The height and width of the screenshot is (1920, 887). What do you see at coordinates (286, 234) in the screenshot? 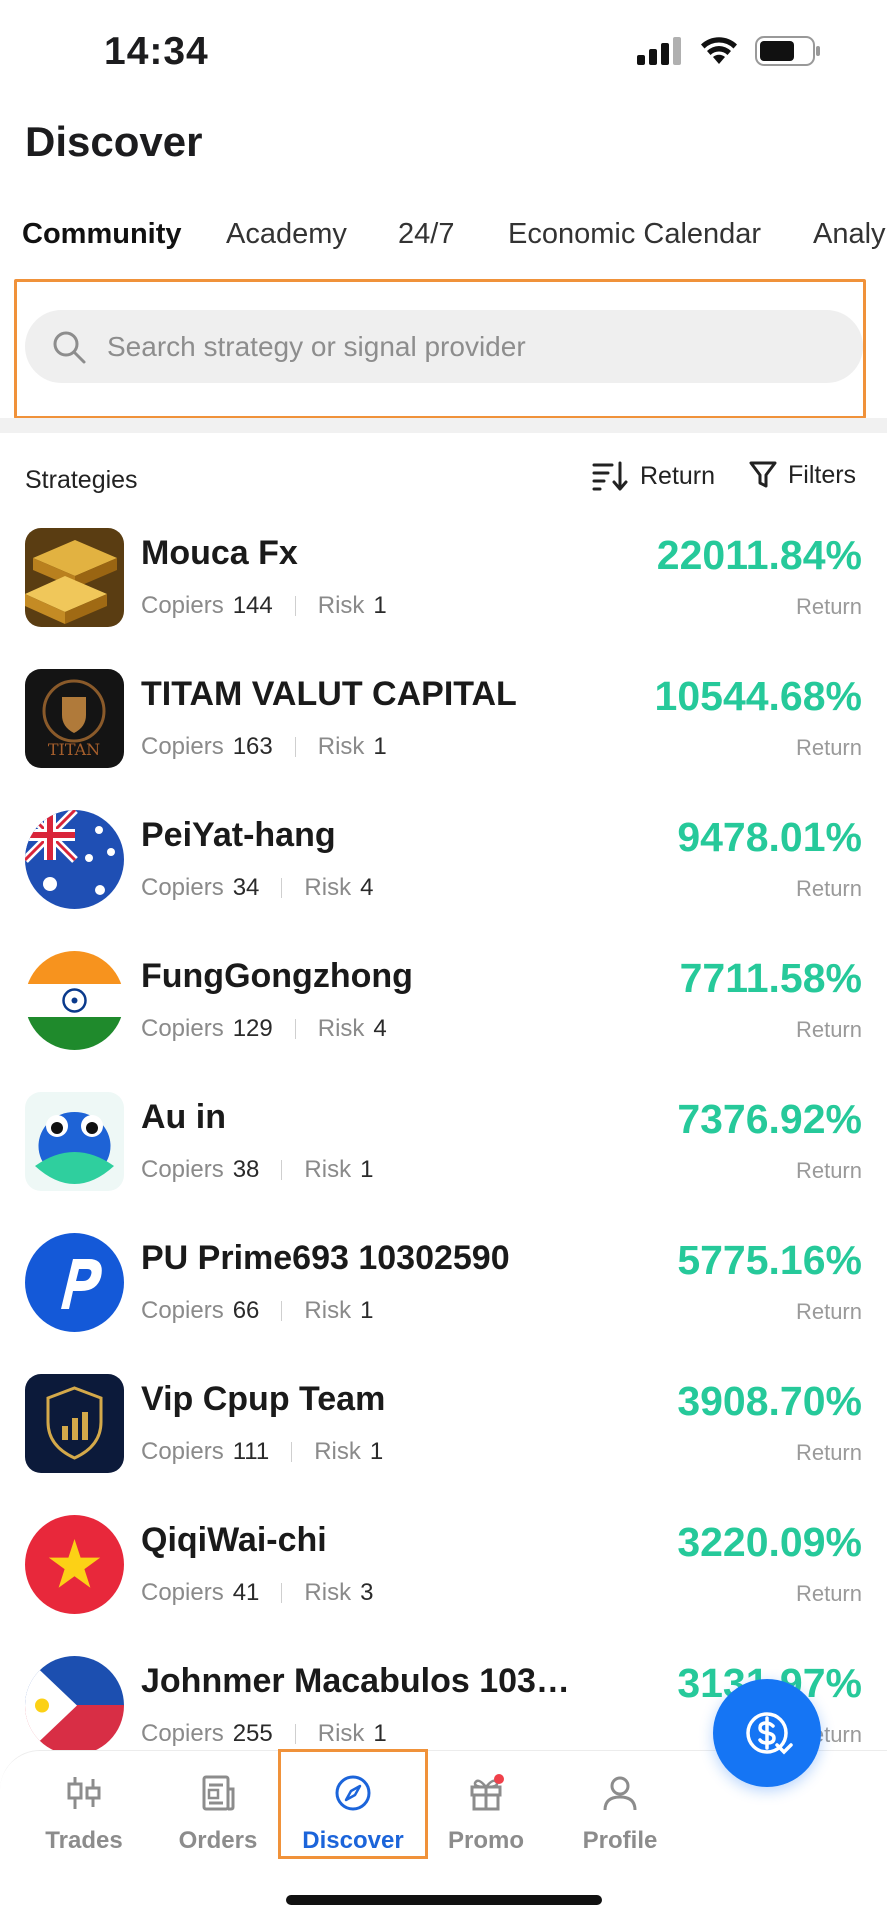
I see `tab-academy: Academy` at bounding box center [286, 234].